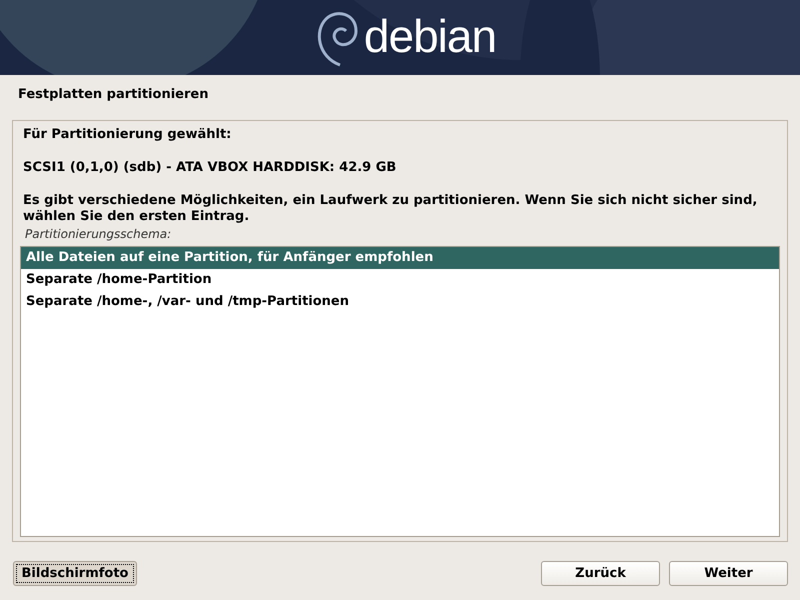 The height and width of the screenshot is (600, 800). Describe the element at coordinates (430, 35) in the screenshot. I see `logo-text: debian` at that location.